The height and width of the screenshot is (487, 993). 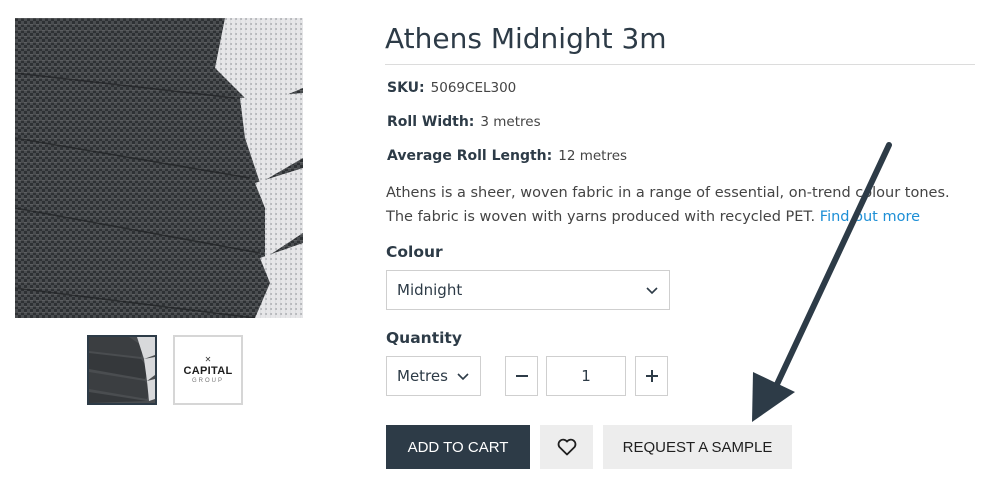 What do you see at coordinates (207, 381) in the screenshot?
I see `brand-logo-subtext: GROUP` at bounding box center [207, 381].